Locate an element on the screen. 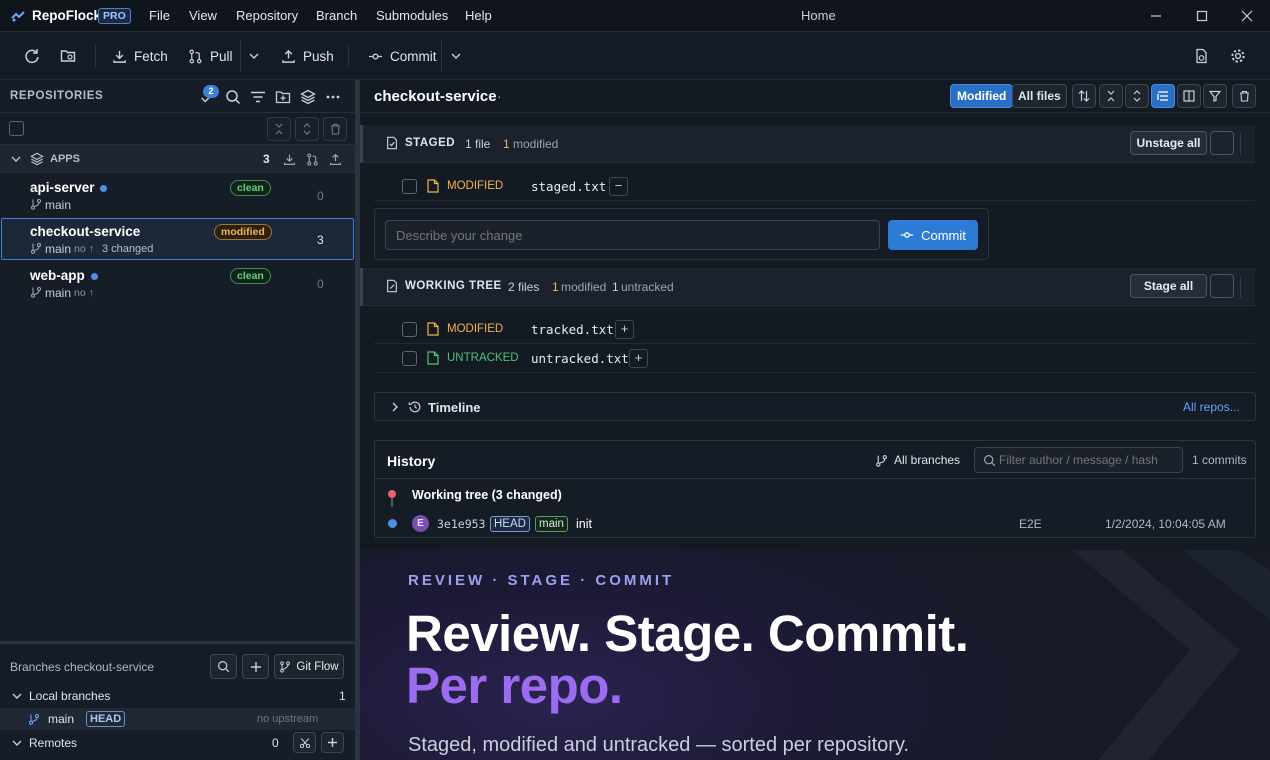 This screenshot has width=1270, height=760. promo-headline: Review. Stage. Commit. is located at coordinates (687, 633).